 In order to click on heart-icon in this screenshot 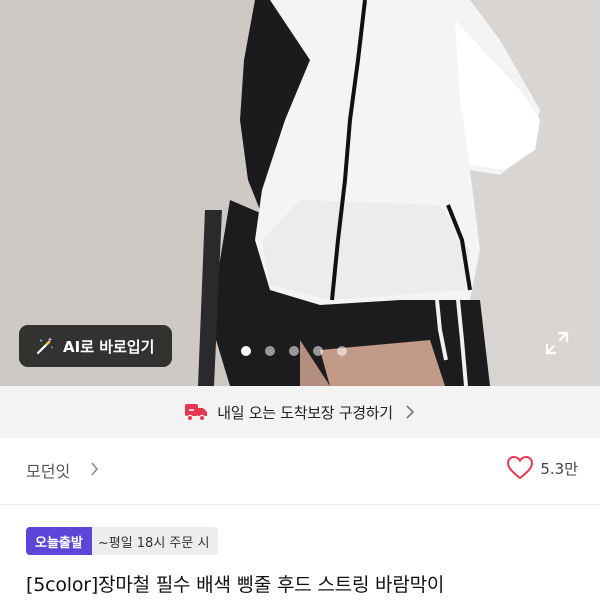, I will do `click(520, 468)`.